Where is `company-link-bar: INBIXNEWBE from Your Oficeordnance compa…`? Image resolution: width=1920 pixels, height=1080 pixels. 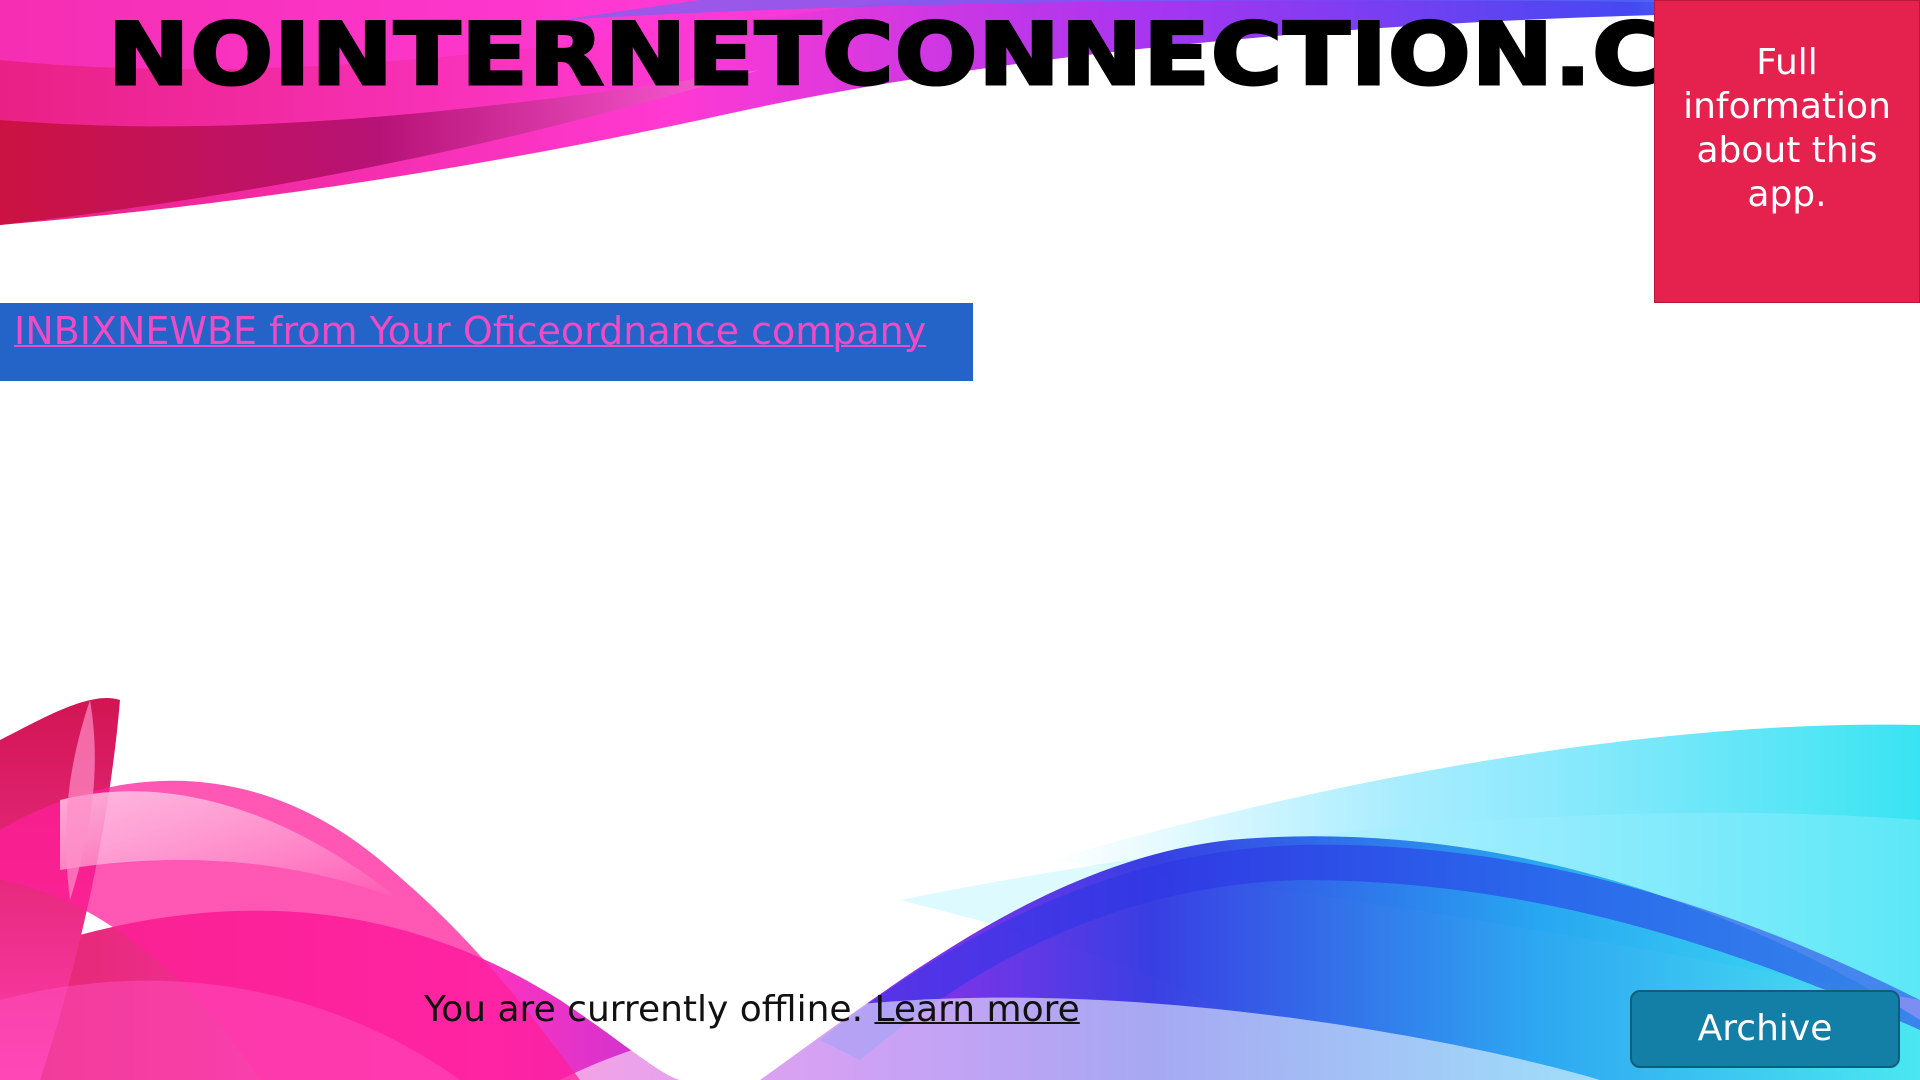 company-link-bar: INBIXNEWBE from Your Oficeordnance compa… is located at coordinates (486, 342).